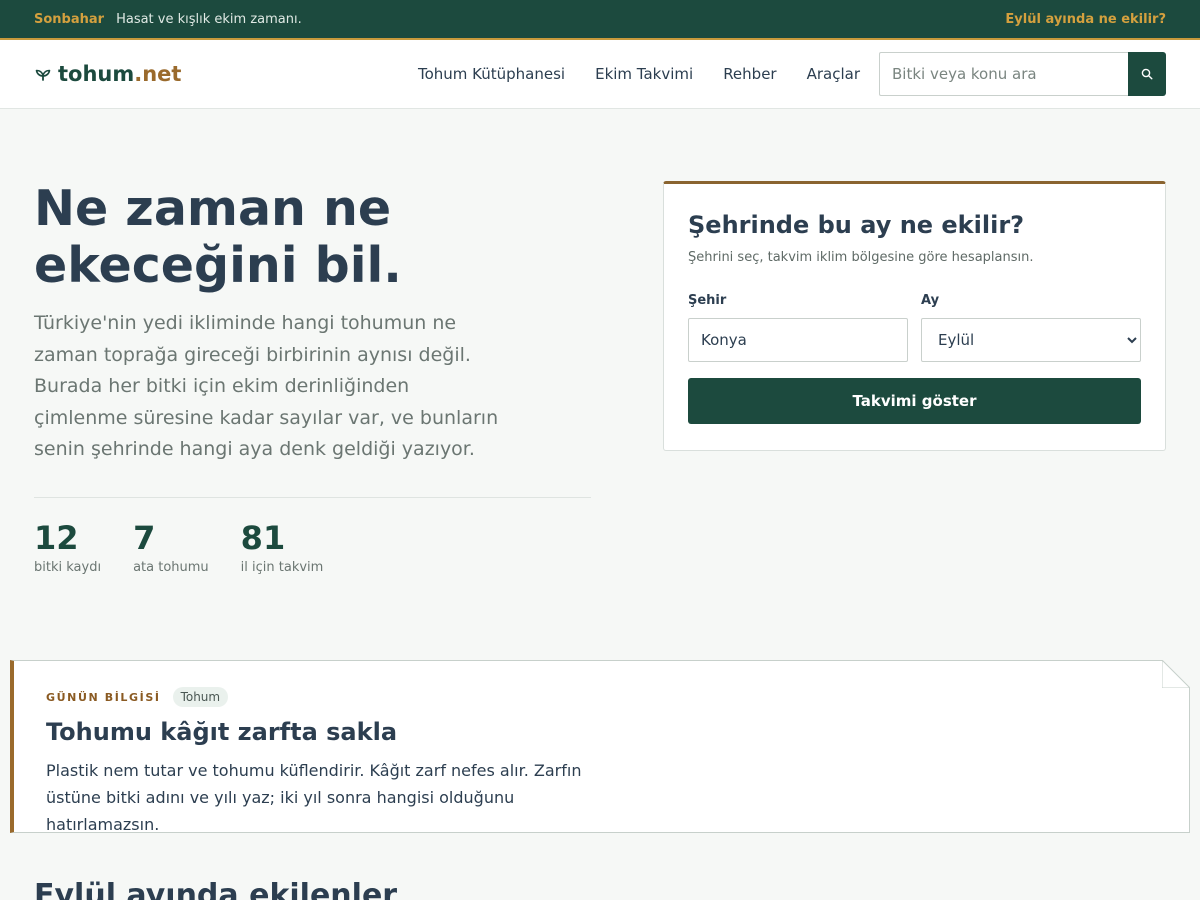 This screenshot has width=1200, height=900. What do you see at coordinates (833, 74) in the screenshot?
I see `nav-tools: Araçlar` at bounding box center [833, 74].